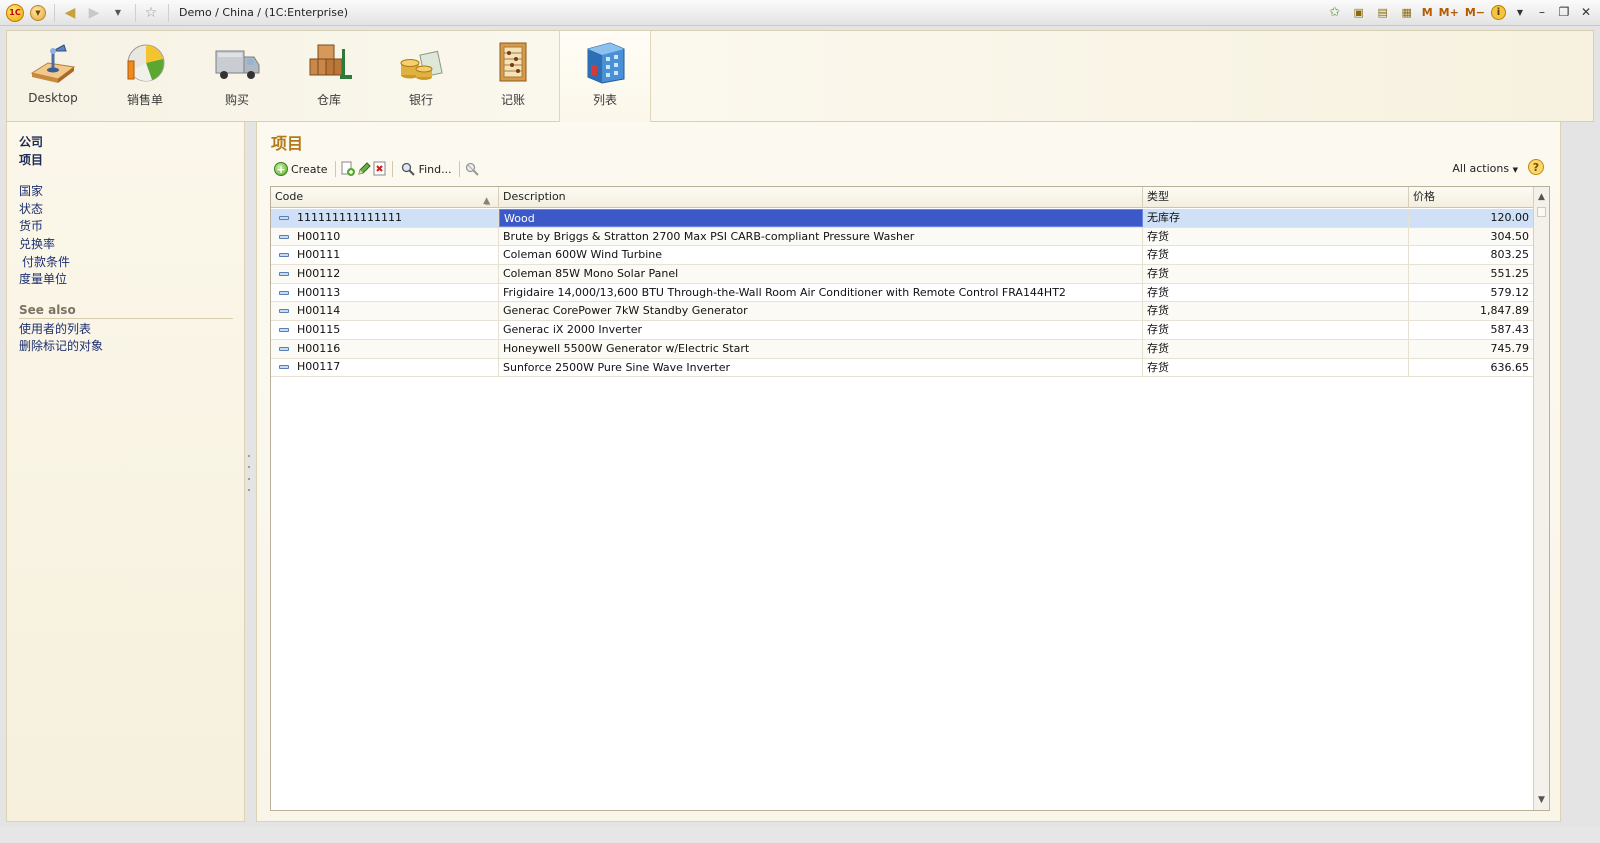 This screenshot has height=843, width=1600. What do you see at coordinates (821, 218) in the screenshot?
I see `cell-description: Wood` at bounding box center [821, 218].